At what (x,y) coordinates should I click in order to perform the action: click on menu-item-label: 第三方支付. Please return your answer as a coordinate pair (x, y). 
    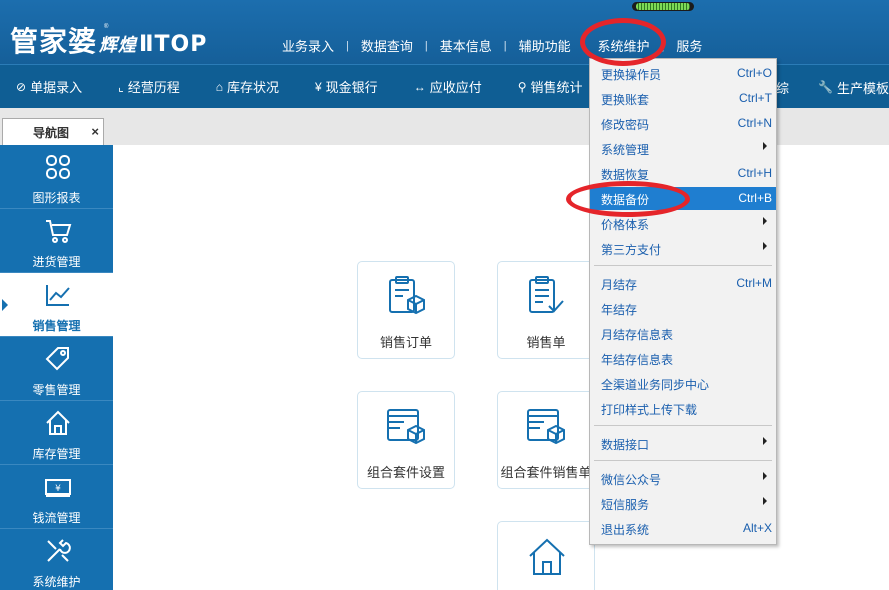
    Looking at the image, I should click on (631, 250).